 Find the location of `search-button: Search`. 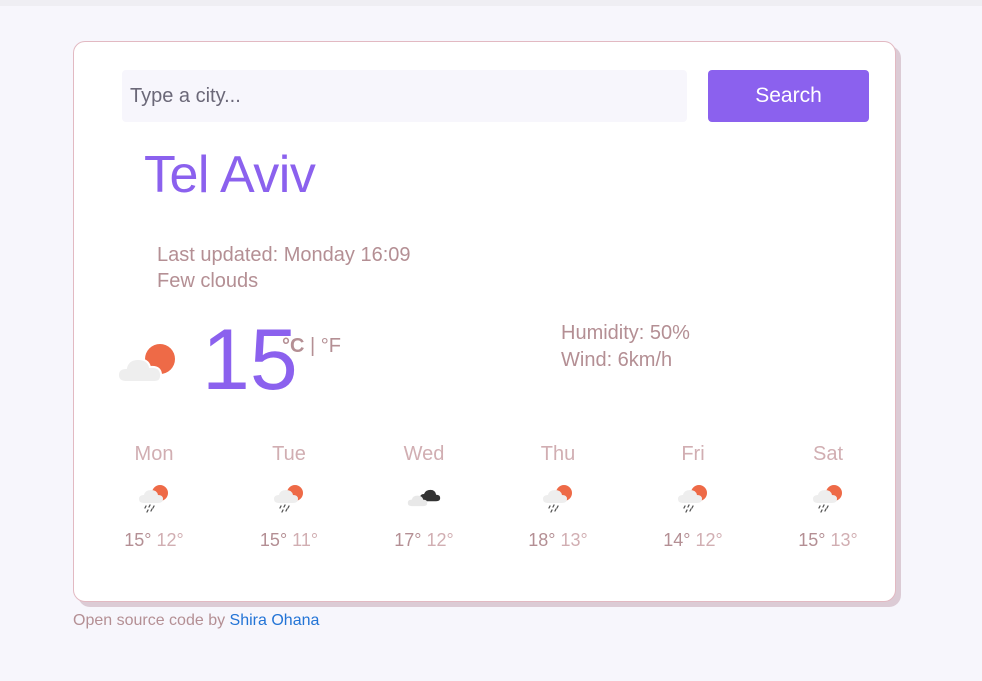

search-button: Search is located at coordinates (788, 96).